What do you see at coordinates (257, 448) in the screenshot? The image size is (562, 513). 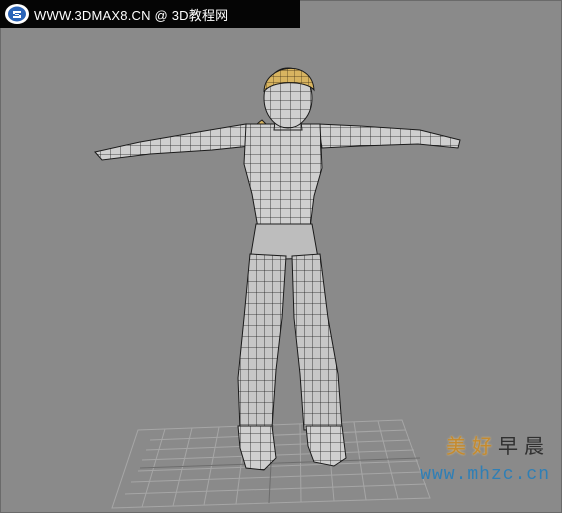 I see `left-boot` at bounding box center [257, 448].